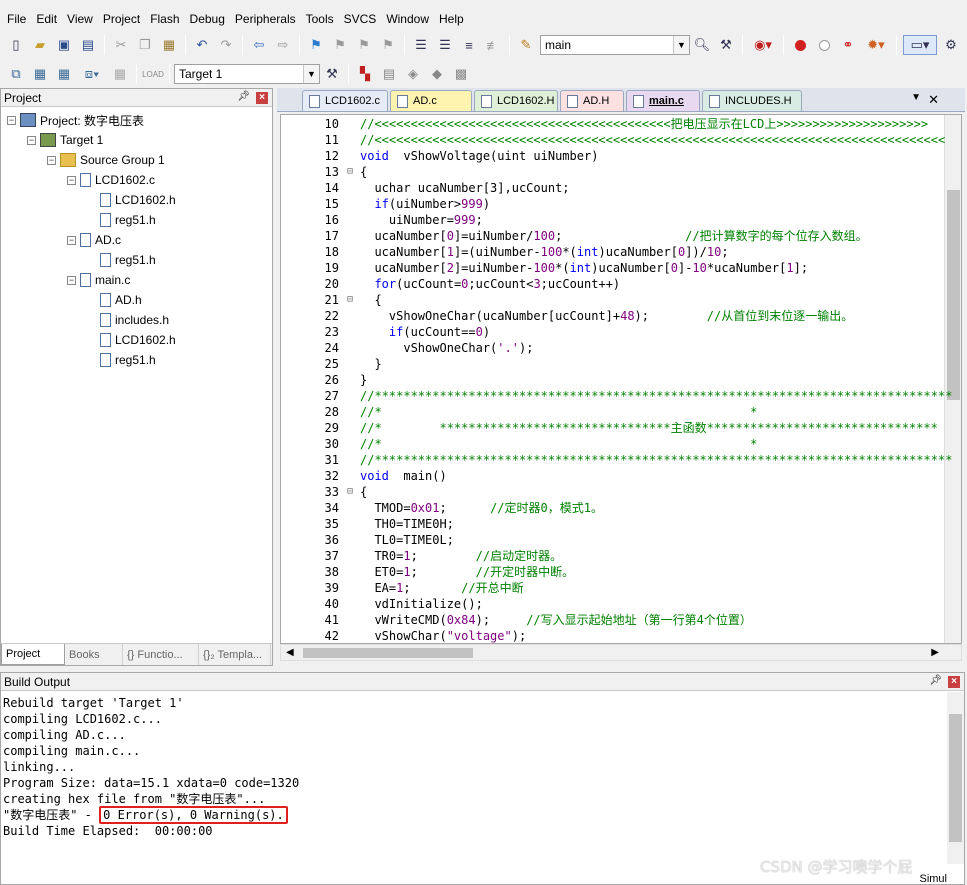 This screenshot has height=885, width=967. Describe the element at coordinates (98, 280) in the screenshot. I see `tree-item: − main.c` at that location.